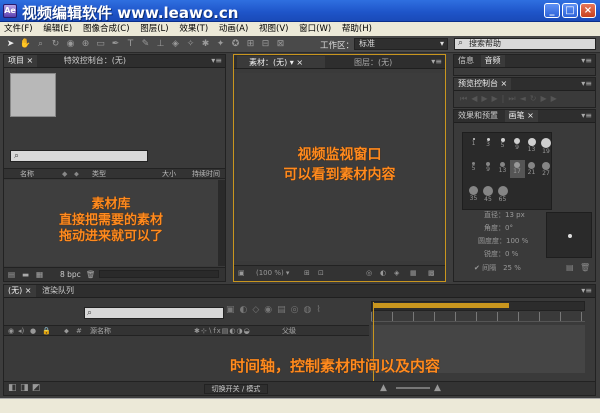  I want to click on brush-preset: 35, so click(473, 193).